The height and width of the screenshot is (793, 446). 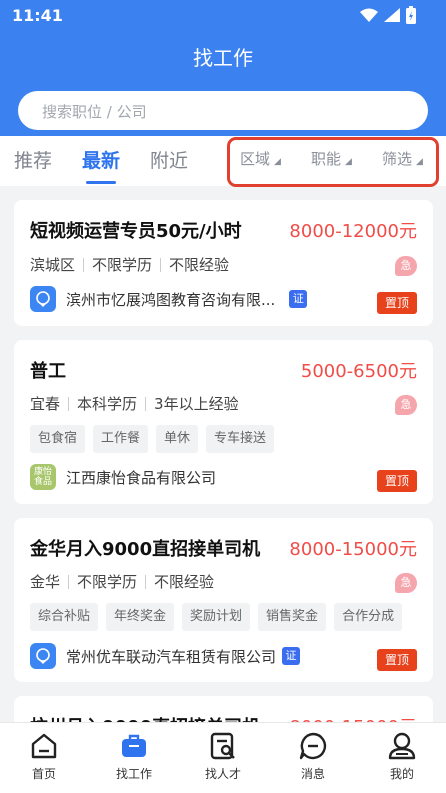 What do you see at coordinates (392, 15) in the screenshot?
I see `signal-icon` at bounding box center [392, 15].